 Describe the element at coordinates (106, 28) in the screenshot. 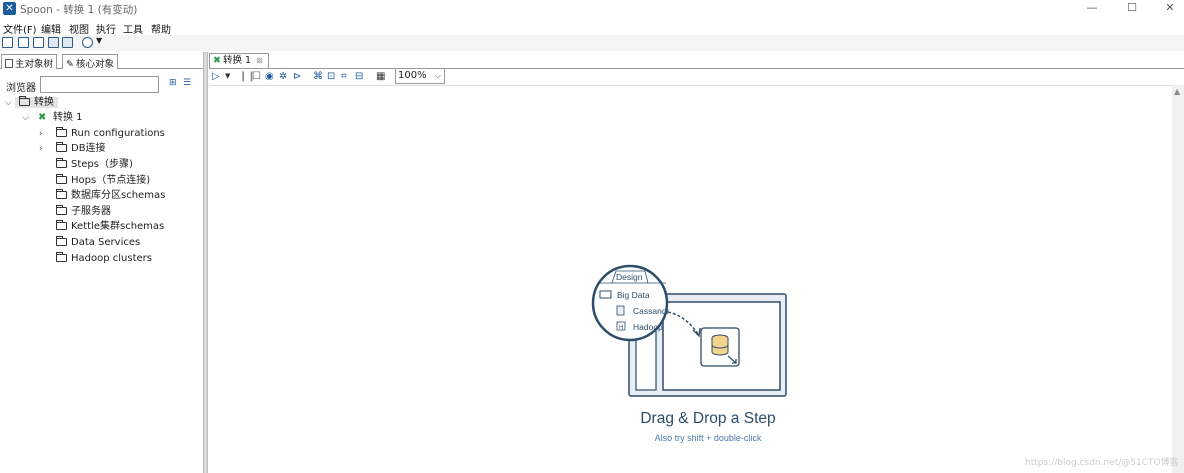

I see `menu-run: 执行` at that location.